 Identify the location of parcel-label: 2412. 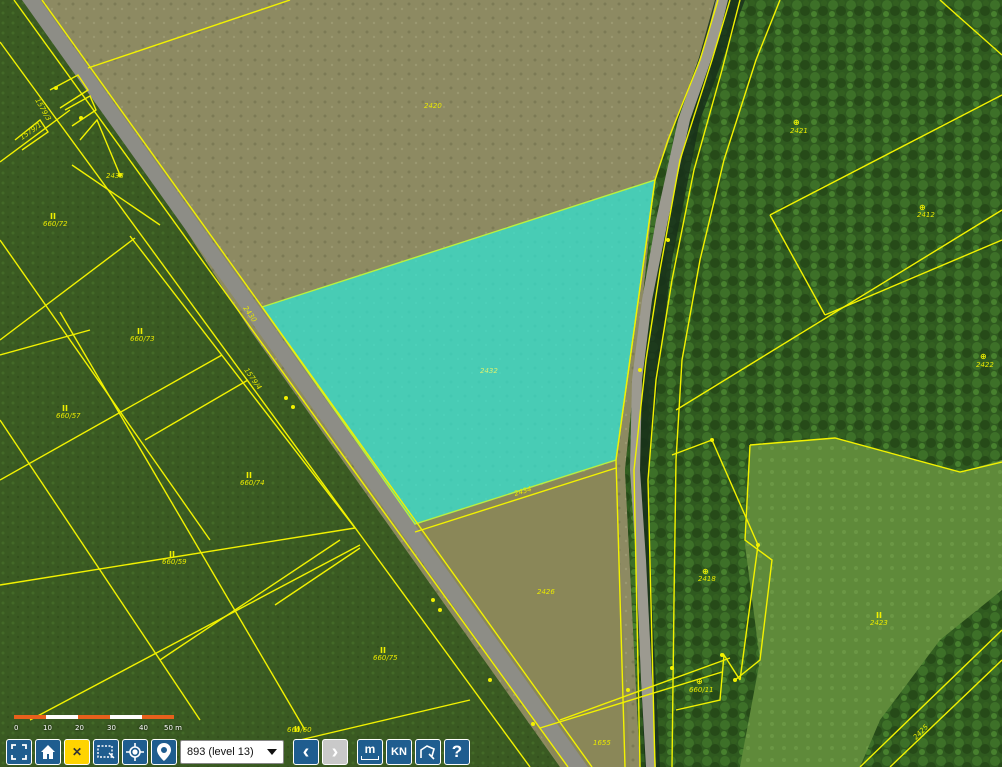
(926, 215).